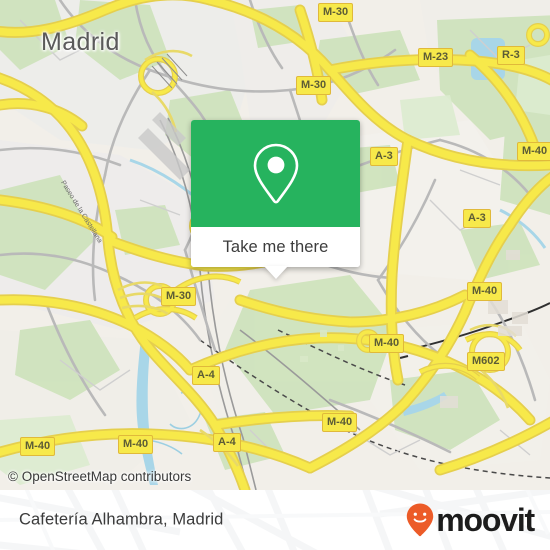  Describe the element at coordinates (384, 156) in the screenshot. I see `road-shield-a3-upper: A-3` at that location.